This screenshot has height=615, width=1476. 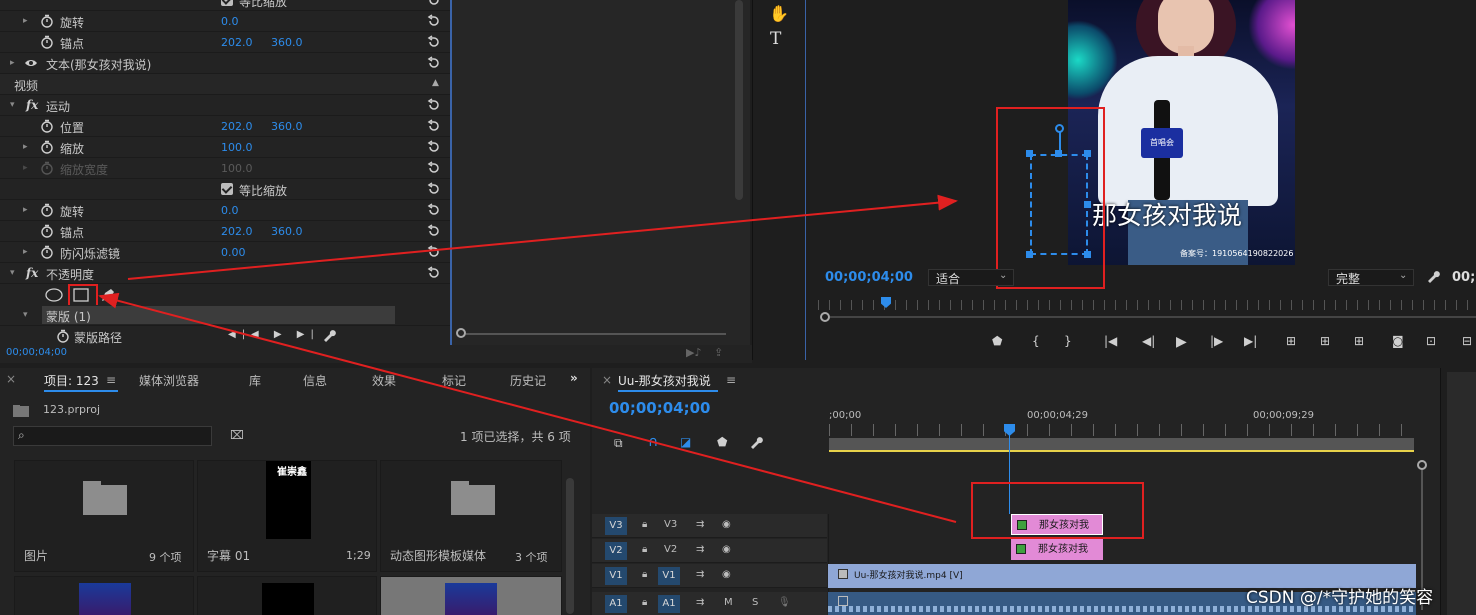 I want to click on track-v3: V3 🔒︎ V3 ⇉ ◉, so click(x=709, y=526).